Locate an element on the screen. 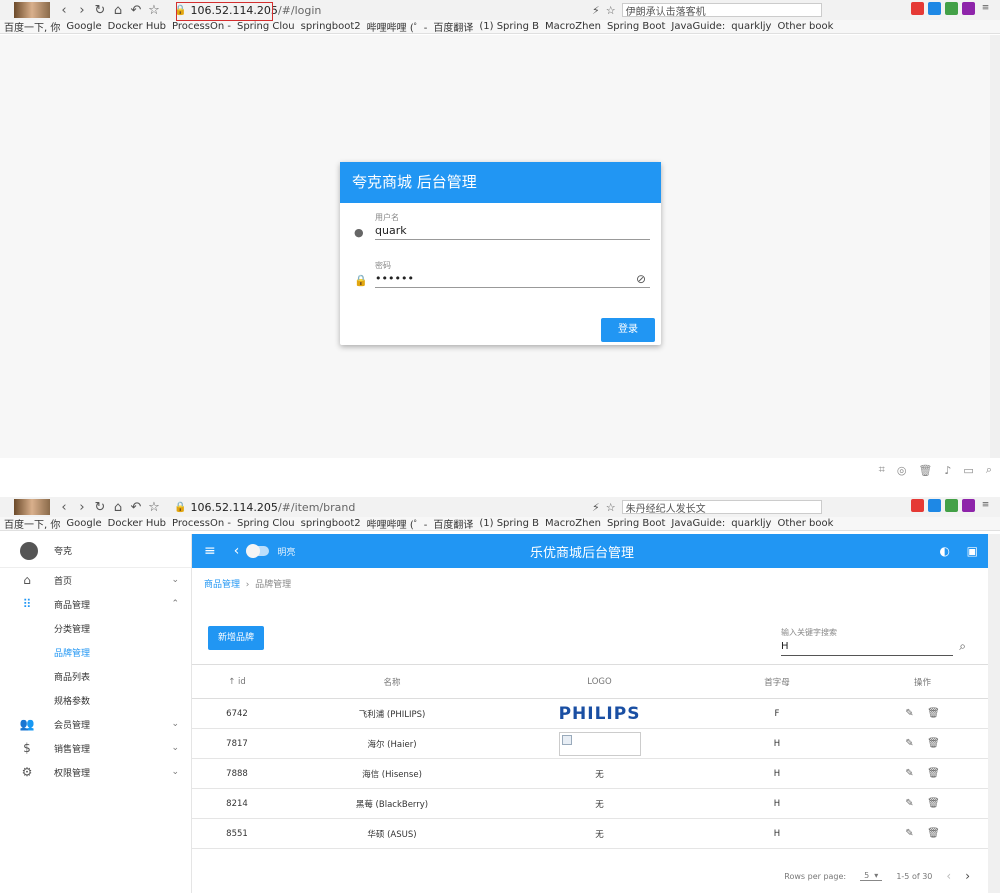 This screenshot has height=893, width=1000. next-page-icon: › is located at coordinates (967, 876).